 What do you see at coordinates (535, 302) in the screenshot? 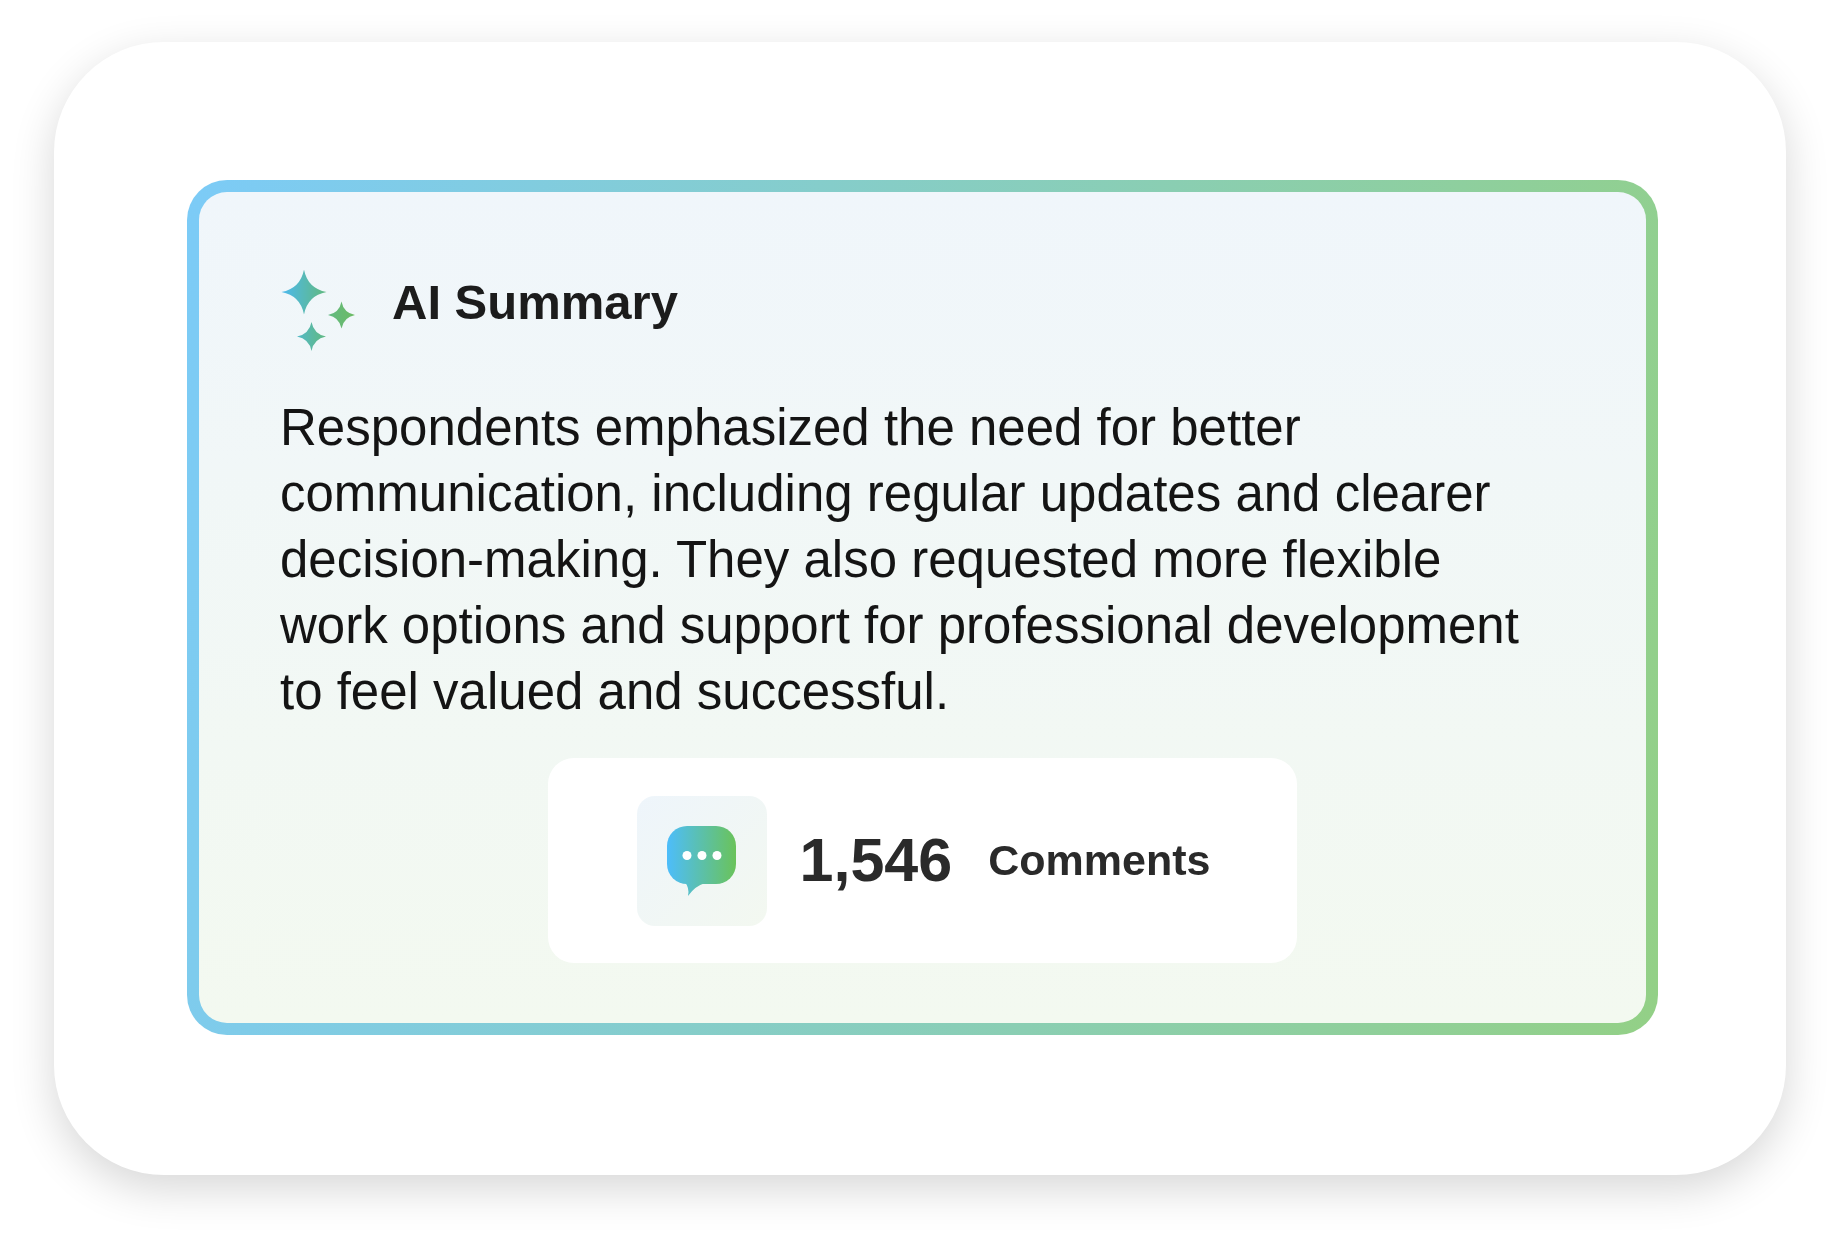
I see `summary-title: AI Summary` at bounding box center [535, 302].